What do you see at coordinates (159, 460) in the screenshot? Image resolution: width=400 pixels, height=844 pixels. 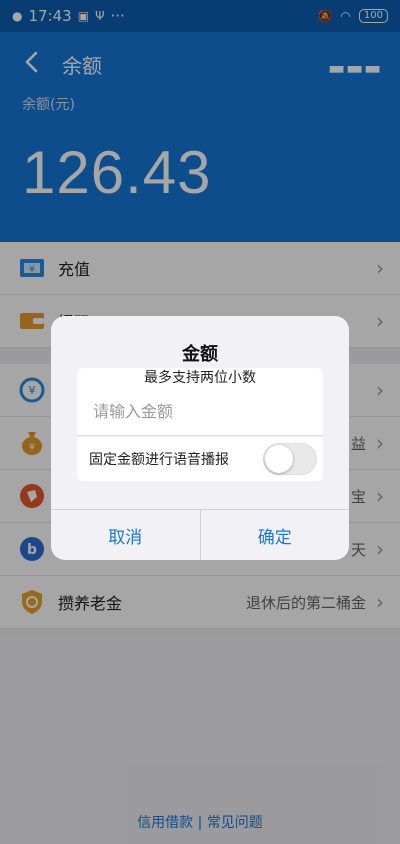 I see `voice-broadcast-label: 固定金额进行语音播报` at bounding box center [159, 460].